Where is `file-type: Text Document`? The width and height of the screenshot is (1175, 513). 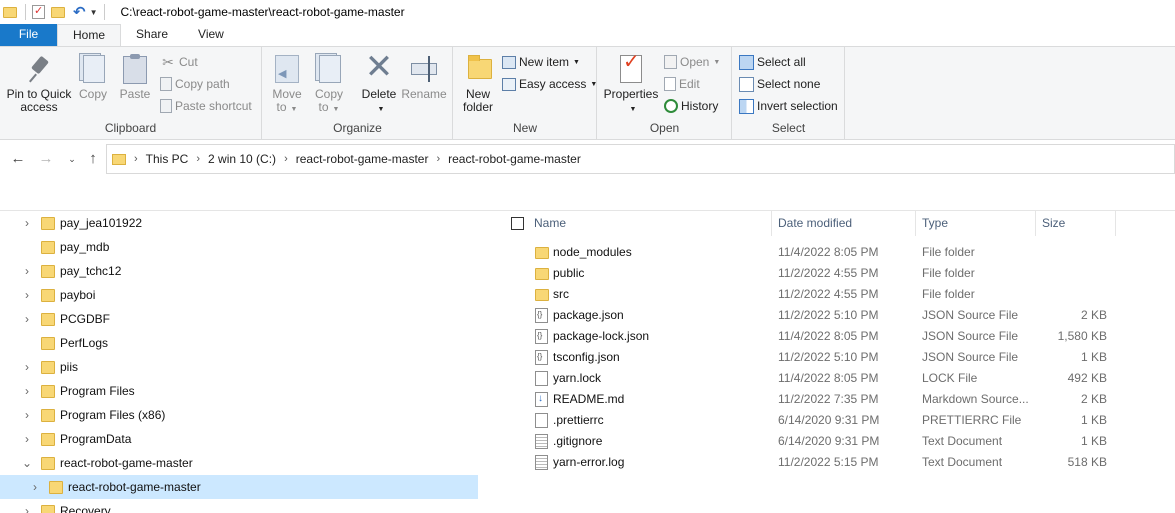 file-type: Text Document is located at coordinates (962, 441).